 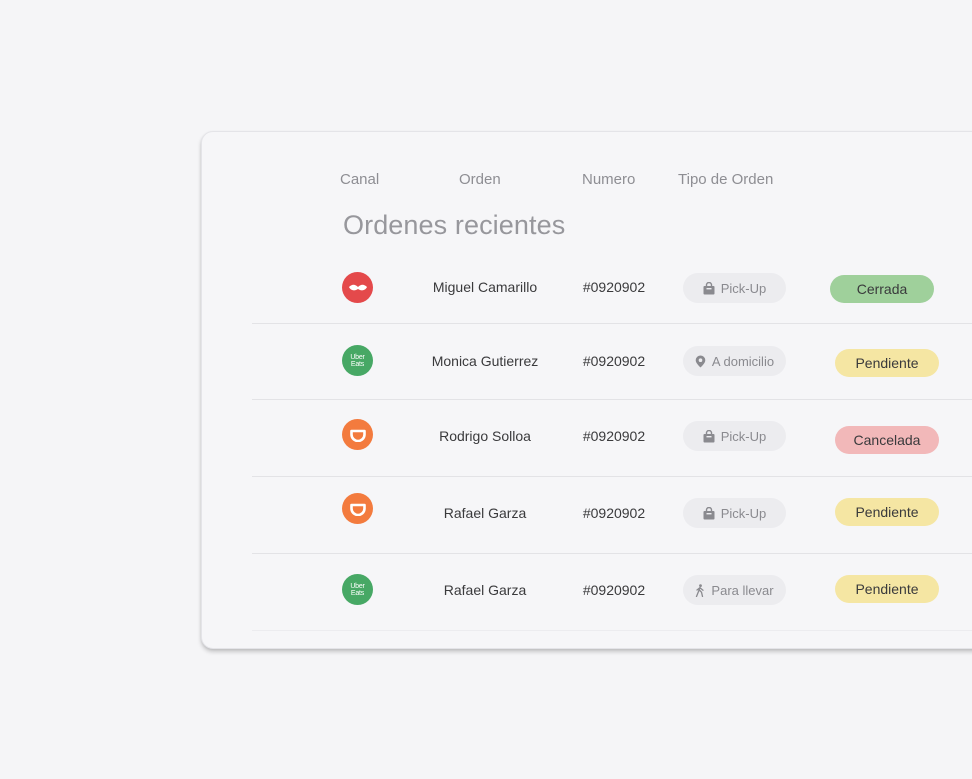 I want to click on order-customer-name: Rodrigo Solloa, so click(x=485, y=436).